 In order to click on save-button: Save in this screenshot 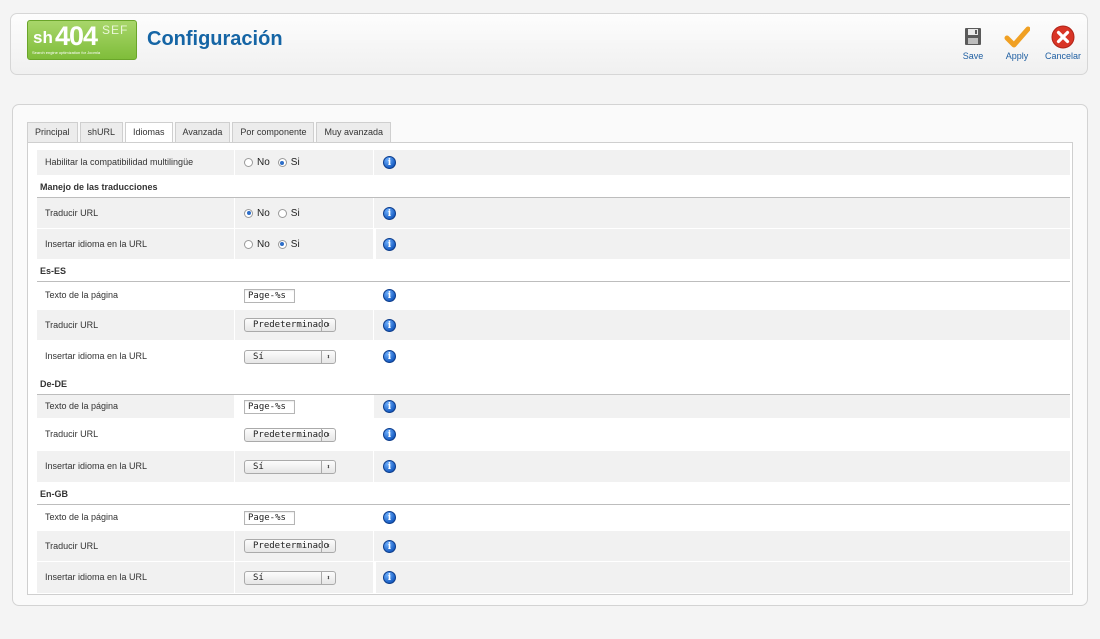, I will do `click(973, 42)`.